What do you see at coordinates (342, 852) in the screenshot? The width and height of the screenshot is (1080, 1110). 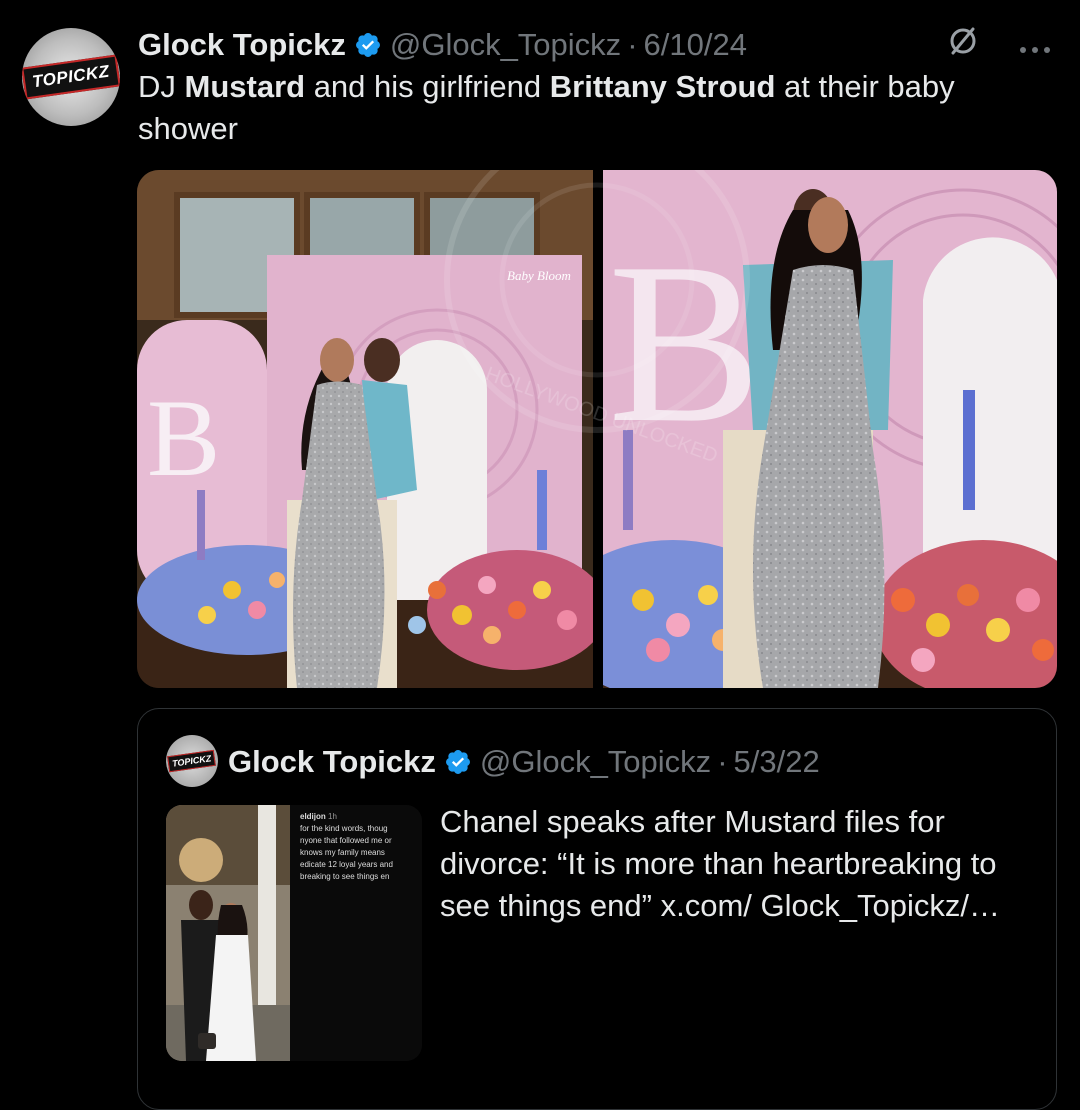 I see `caption-line: knows my family means` at bounding box center [342, 852].